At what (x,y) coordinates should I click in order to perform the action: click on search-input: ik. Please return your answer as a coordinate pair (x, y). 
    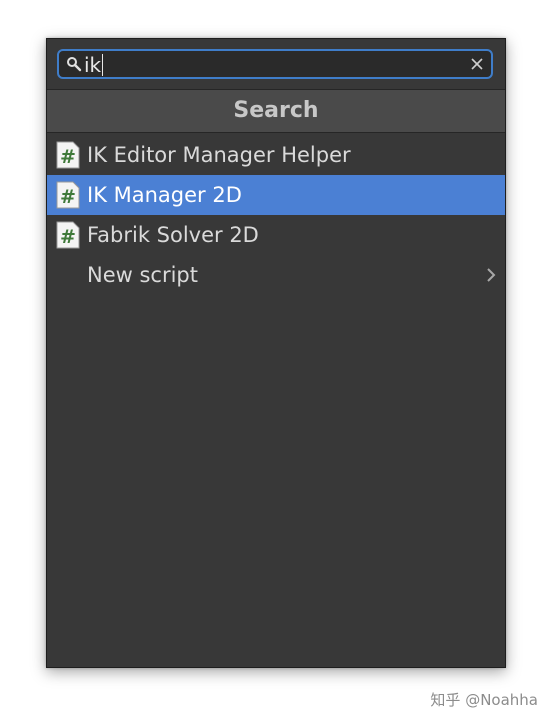
    Looking at the image, I should click on (275, 64).